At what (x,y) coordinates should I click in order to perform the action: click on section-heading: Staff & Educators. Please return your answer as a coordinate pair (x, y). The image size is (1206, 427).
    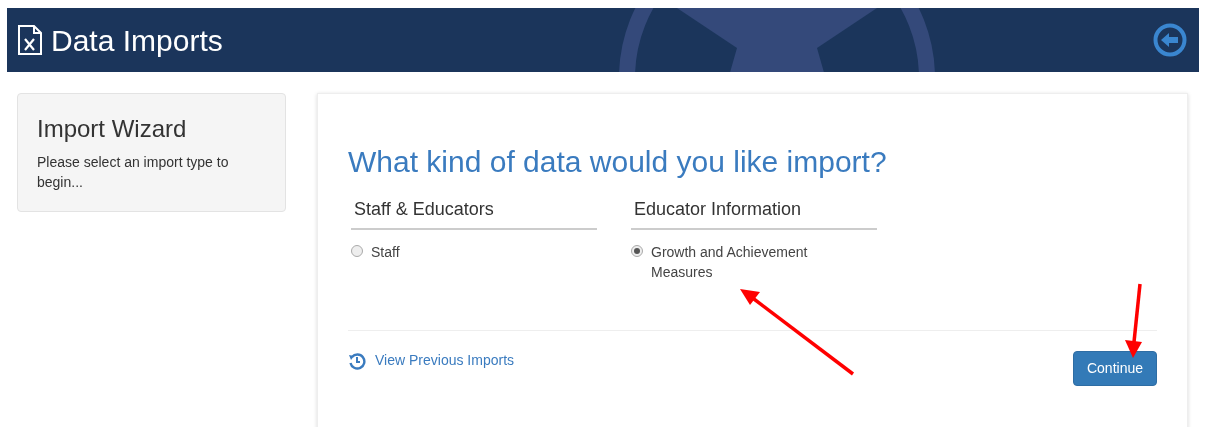
    Looking at the image, I should click on (474, 213).